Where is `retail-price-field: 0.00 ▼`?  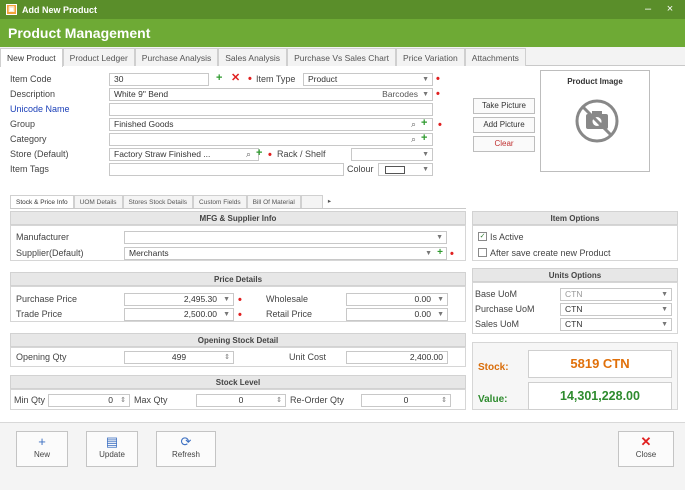
retail-price-field: 0.00 ▼ is located at coordinates (397, 314).